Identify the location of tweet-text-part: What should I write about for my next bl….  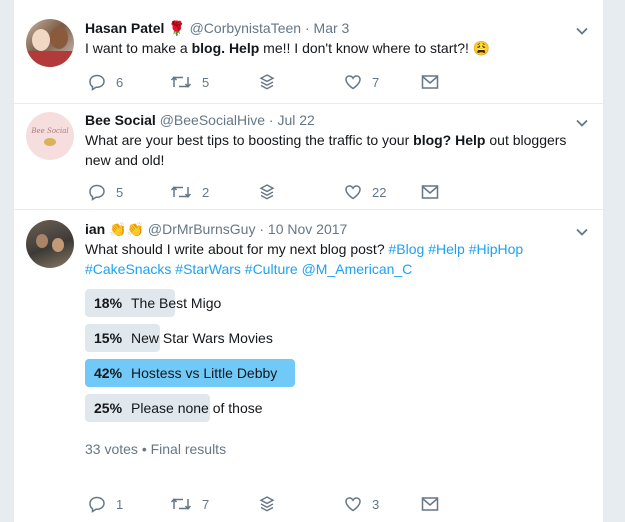
(237, 249).